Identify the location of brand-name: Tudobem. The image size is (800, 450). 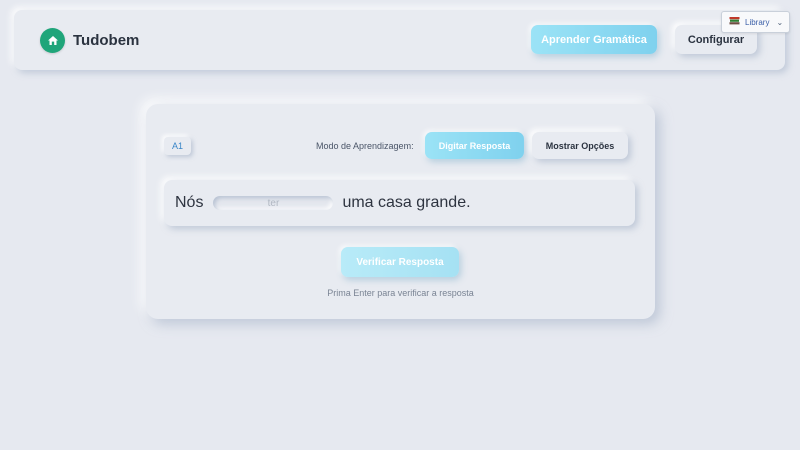
(106, 40).